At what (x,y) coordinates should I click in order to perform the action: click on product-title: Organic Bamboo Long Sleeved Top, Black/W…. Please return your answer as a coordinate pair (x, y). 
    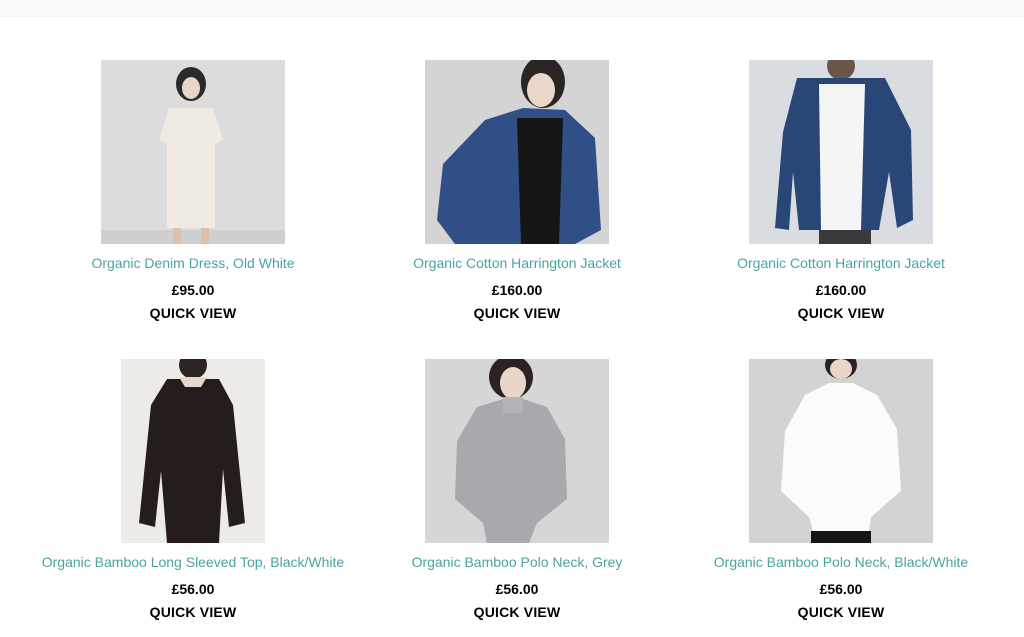
    Looking at the image, I should click on (193, 562).